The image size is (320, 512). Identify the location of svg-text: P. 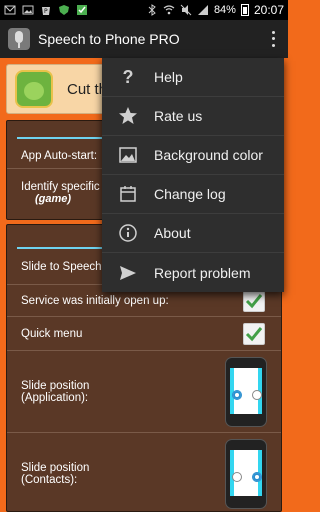
(46, 11).